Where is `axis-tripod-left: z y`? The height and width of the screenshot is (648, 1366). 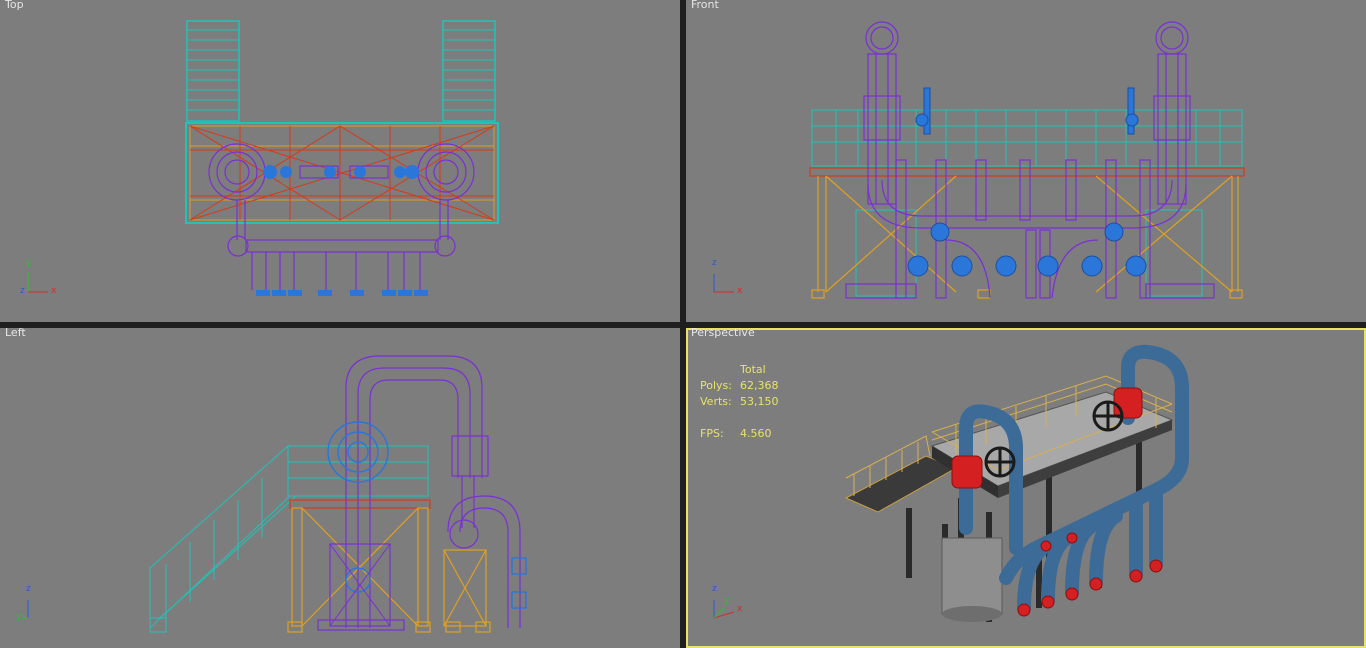
axis-tripod-left: z y is located at coordinates (36, 604).